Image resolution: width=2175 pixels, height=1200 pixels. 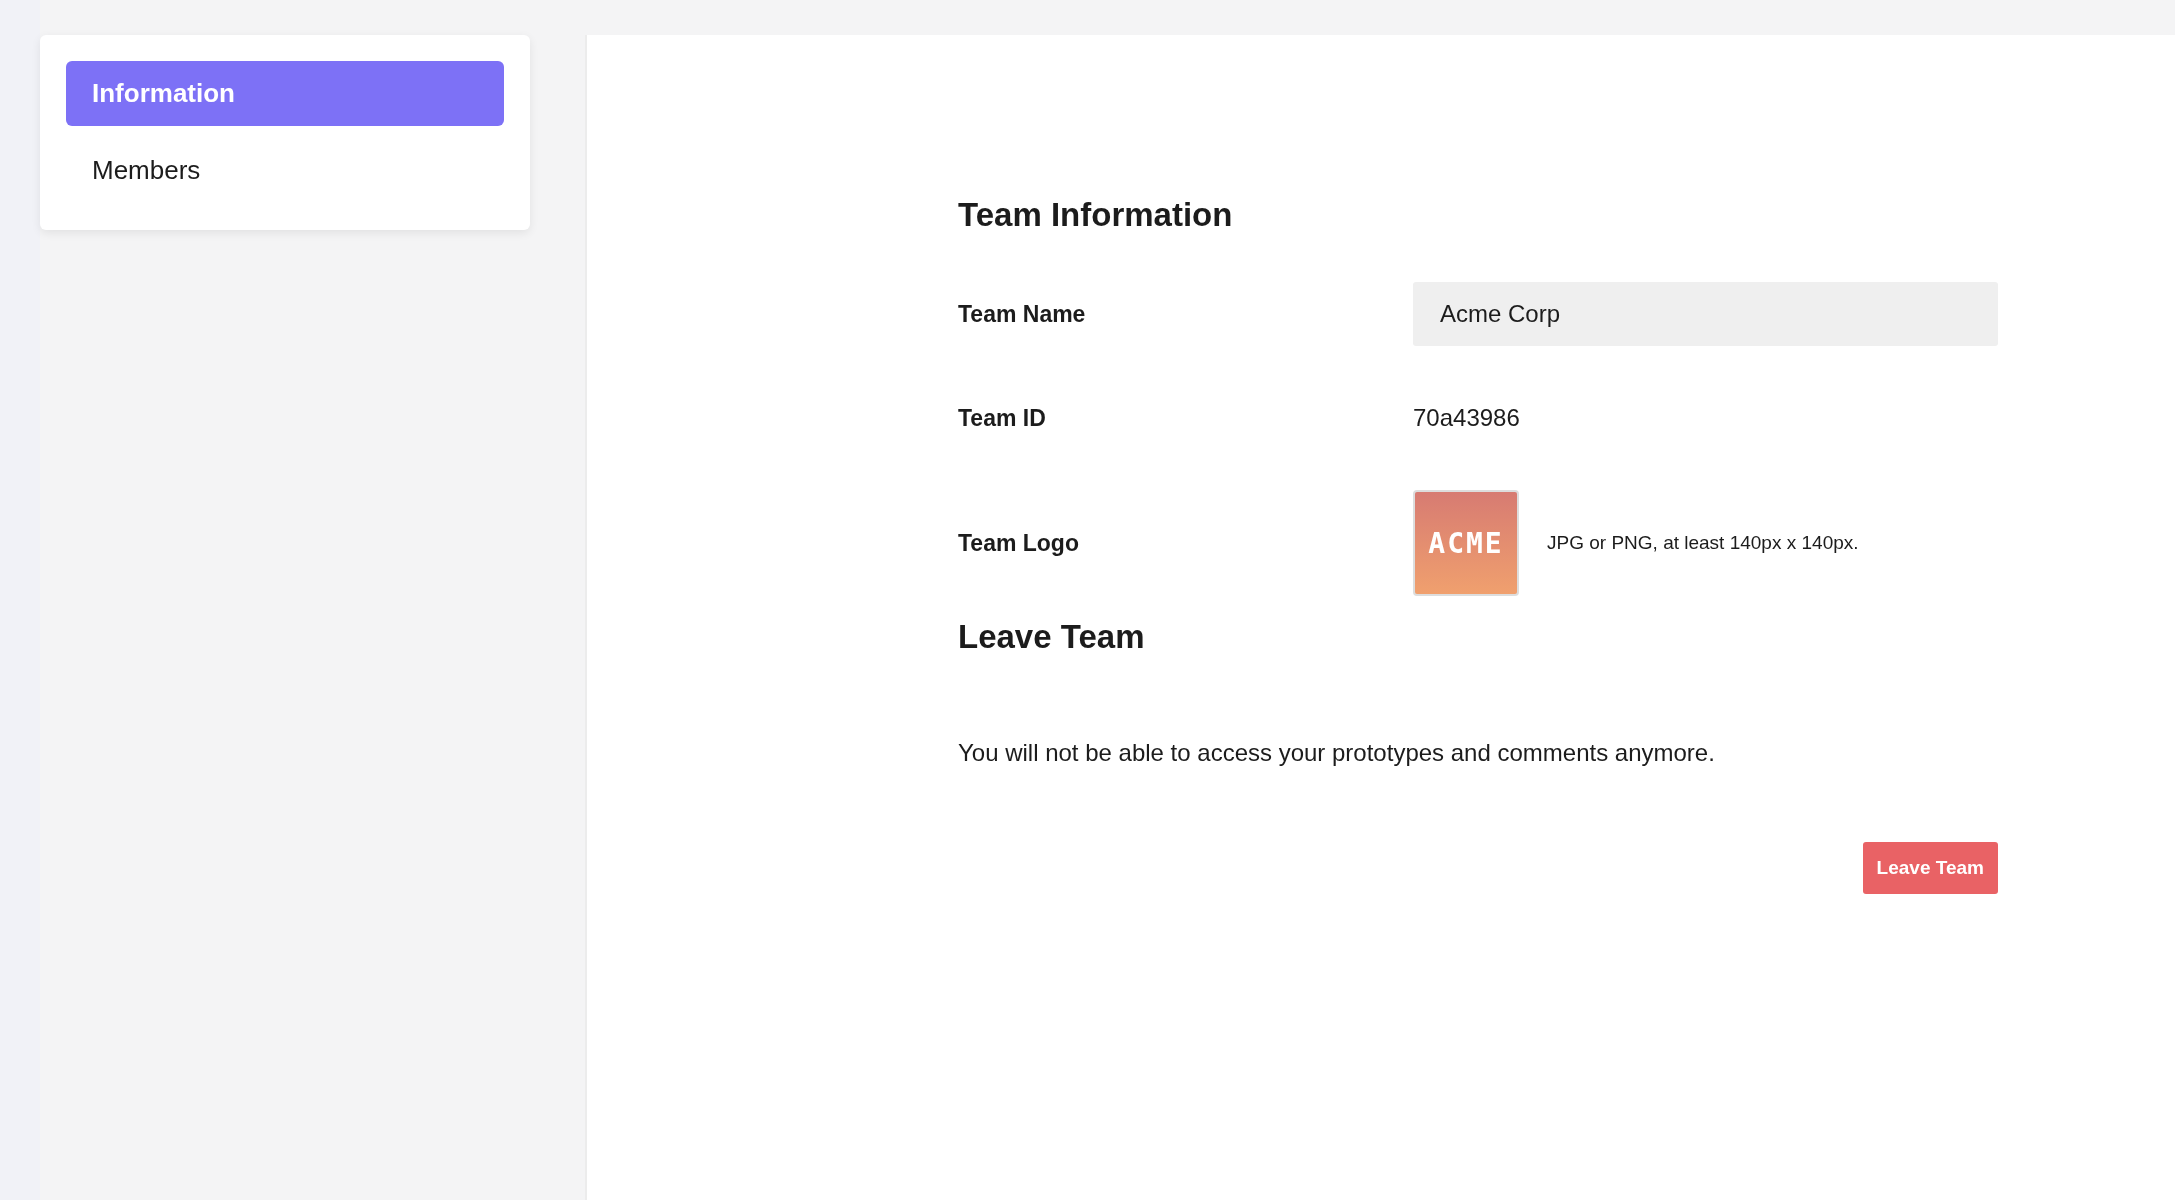 What do you see at coordinates (1466, 418) in the screenshot?
I see `field-value: 70a43986` at bounding box center [1466, 418].